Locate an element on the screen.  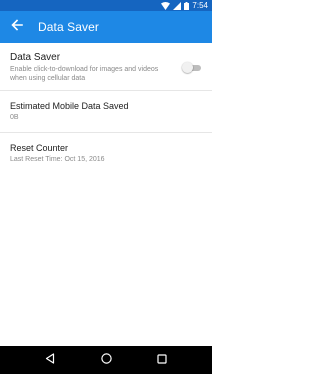
battery-icon is located at coordinates (187, 5).